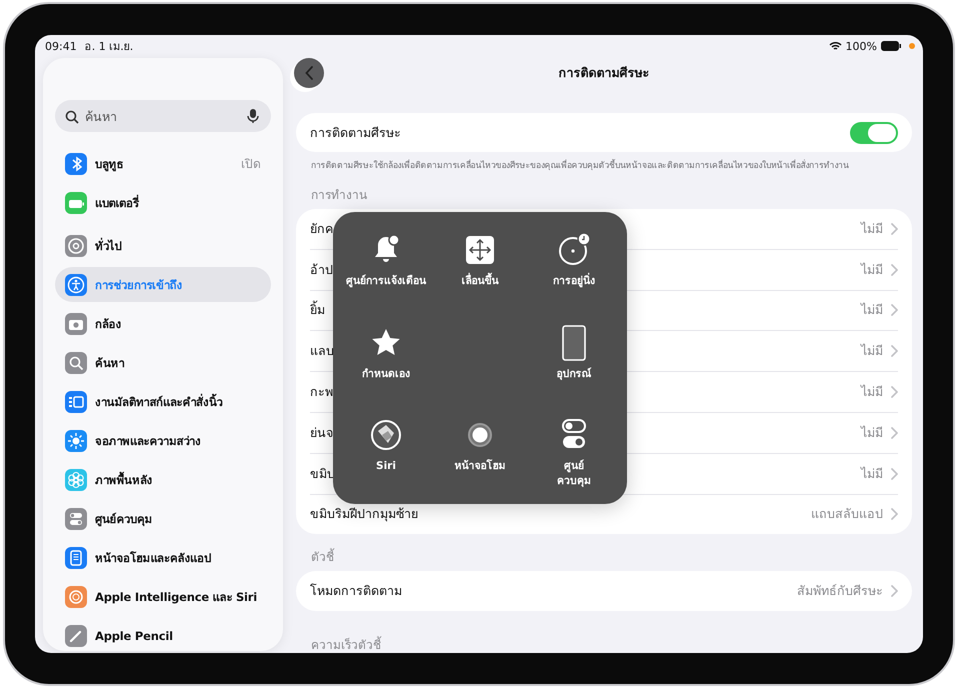 Image resolution: width=958 pixels, height=689 pixels. Describe the element at coordinates (574, 268) in the screenshot. I see `menu-item: การอยู่นิ่ง` at that location.